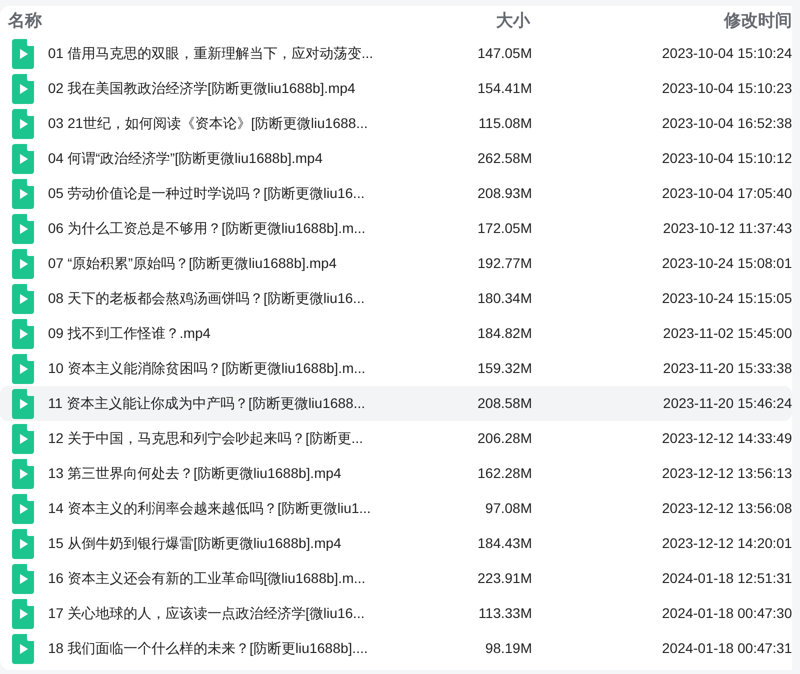 The image size is (800, 674). What do you see at coordinates (504, 228) in the screenshot?
I see `file-size: 172.05M` at bounding box center [504, 228].